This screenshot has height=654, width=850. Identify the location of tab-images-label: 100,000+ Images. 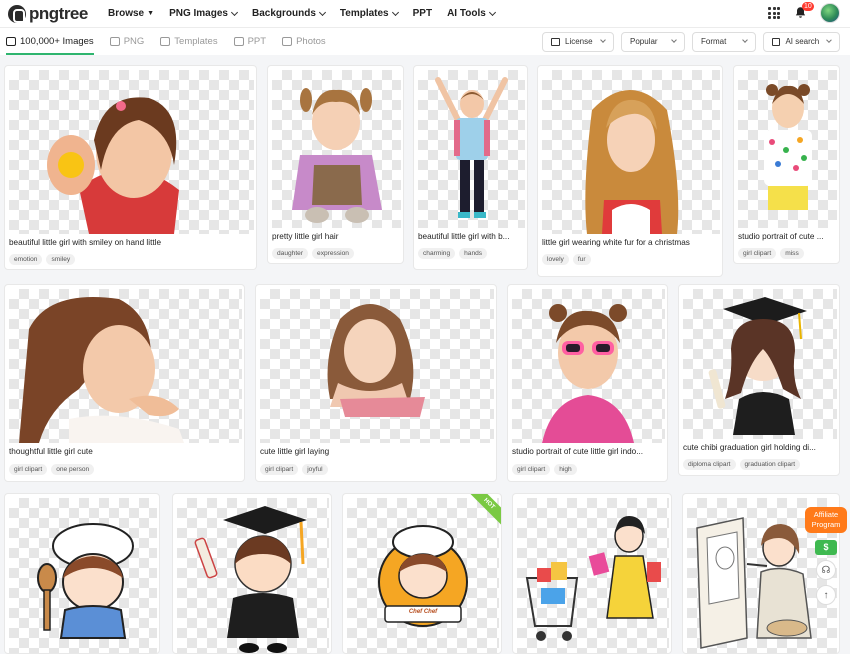
(57, 41).